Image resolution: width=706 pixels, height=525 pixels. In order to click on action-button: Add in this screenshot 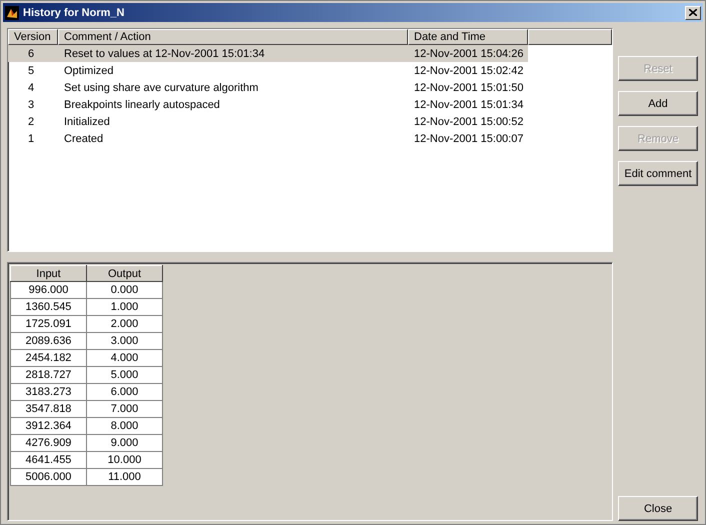, I will do `click(658, 103)`.